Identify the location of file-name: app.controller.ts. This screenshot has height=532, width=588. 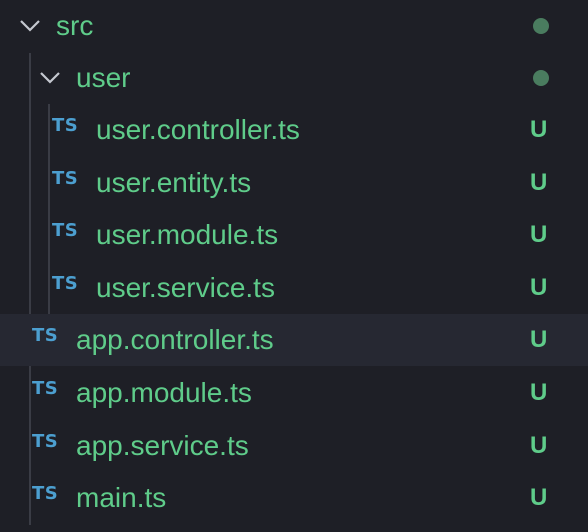
(175, 339).